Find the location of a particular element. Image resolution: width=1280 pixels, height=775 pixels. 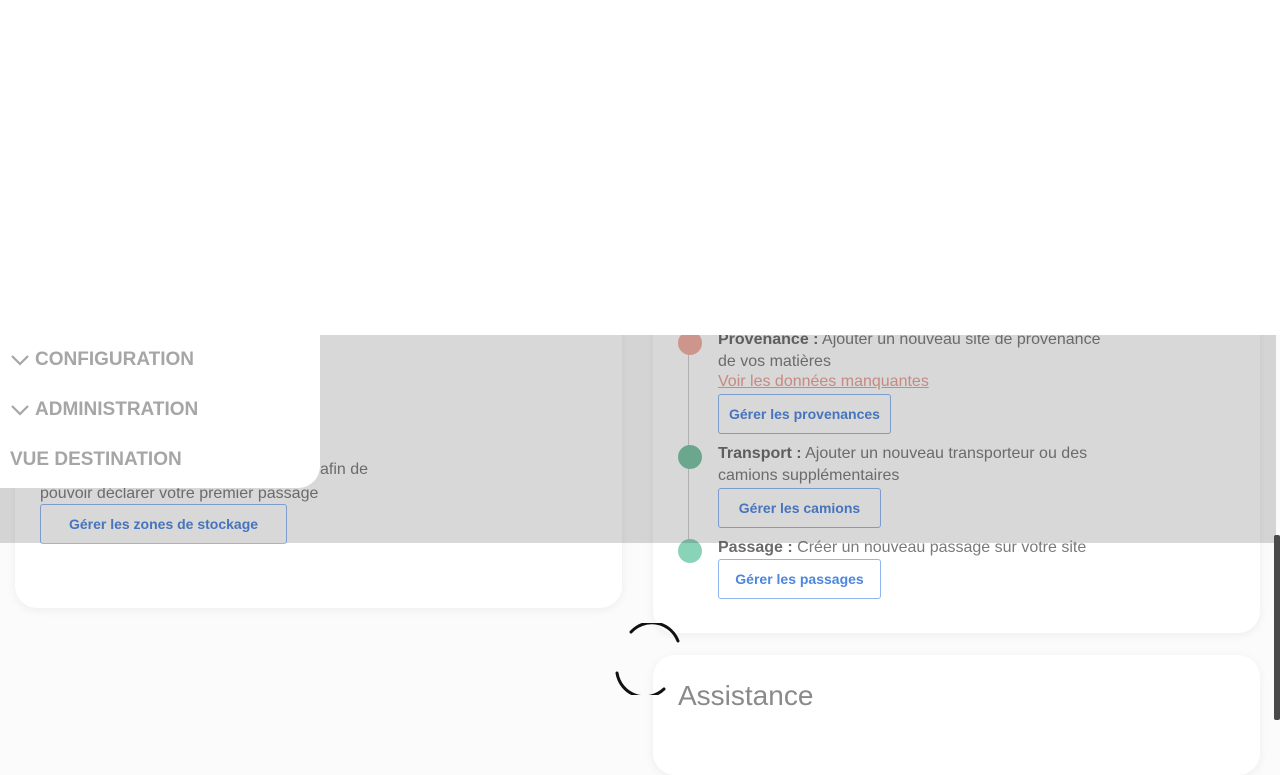

menu-item-label: ADMINISTRATION is located at coordinates (117, 409).